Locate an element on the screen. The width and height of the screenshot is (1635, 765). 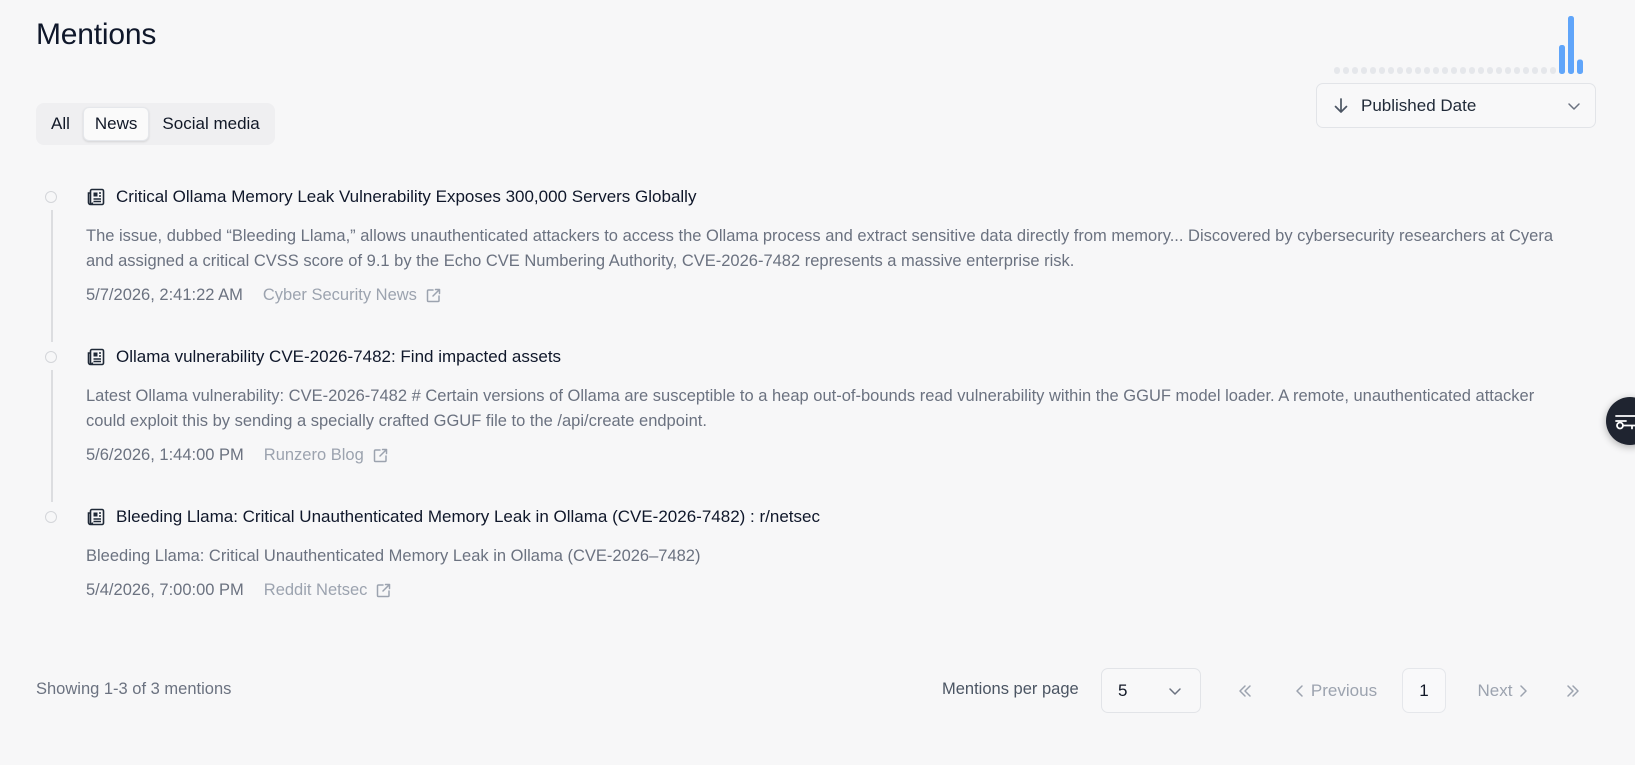
arrow-down-icon is located at coordinates (1341, 106).